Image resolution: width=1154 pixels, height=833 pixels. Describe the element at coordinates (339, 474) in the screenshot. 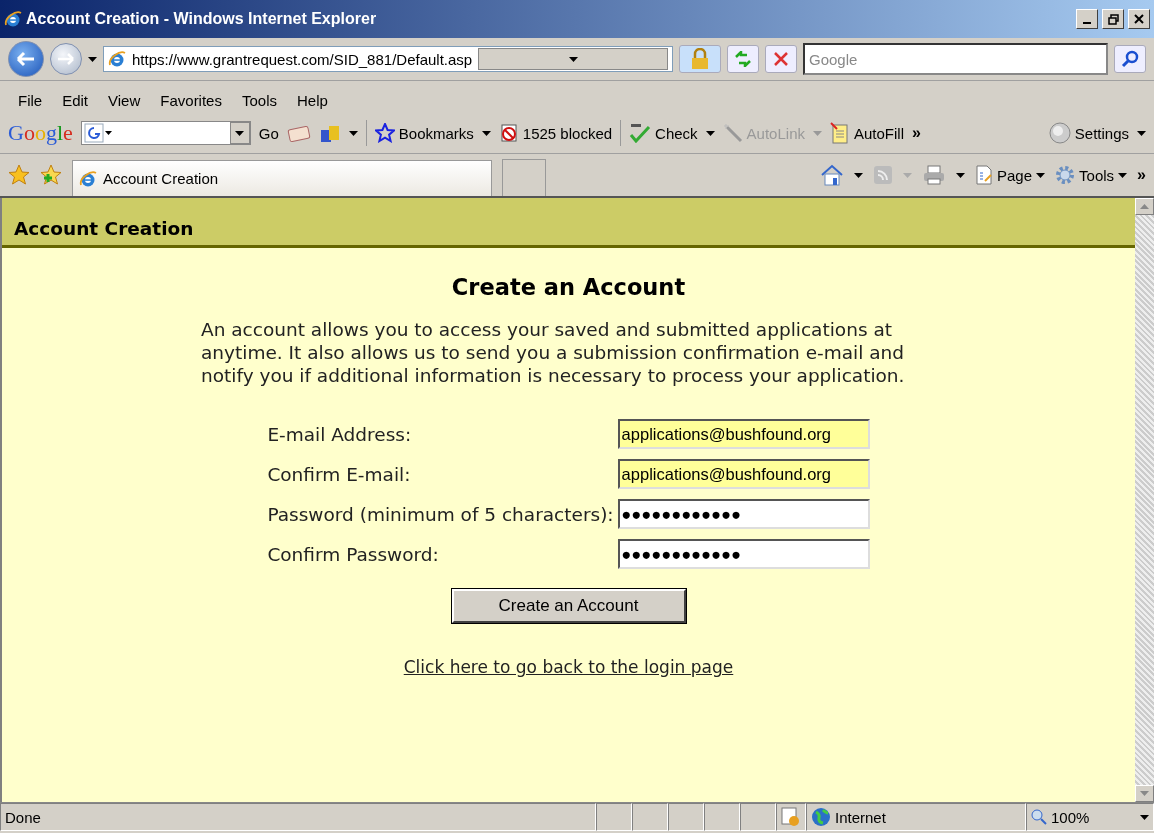

I see `field-label: Confirm E-mail:` at that location.